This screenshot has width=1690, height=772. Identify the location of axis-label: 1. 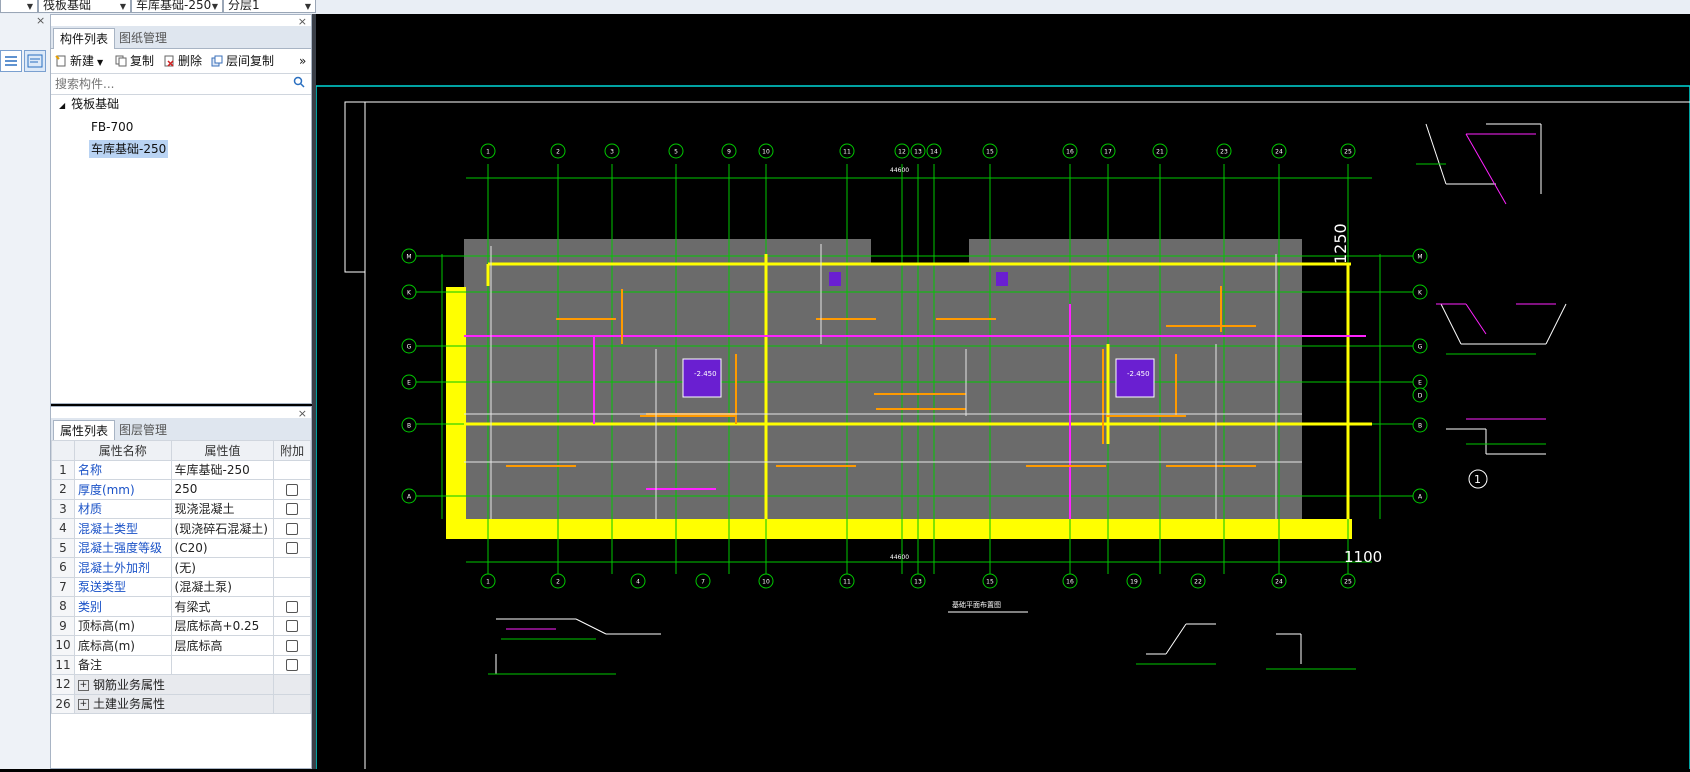
(488, 582).